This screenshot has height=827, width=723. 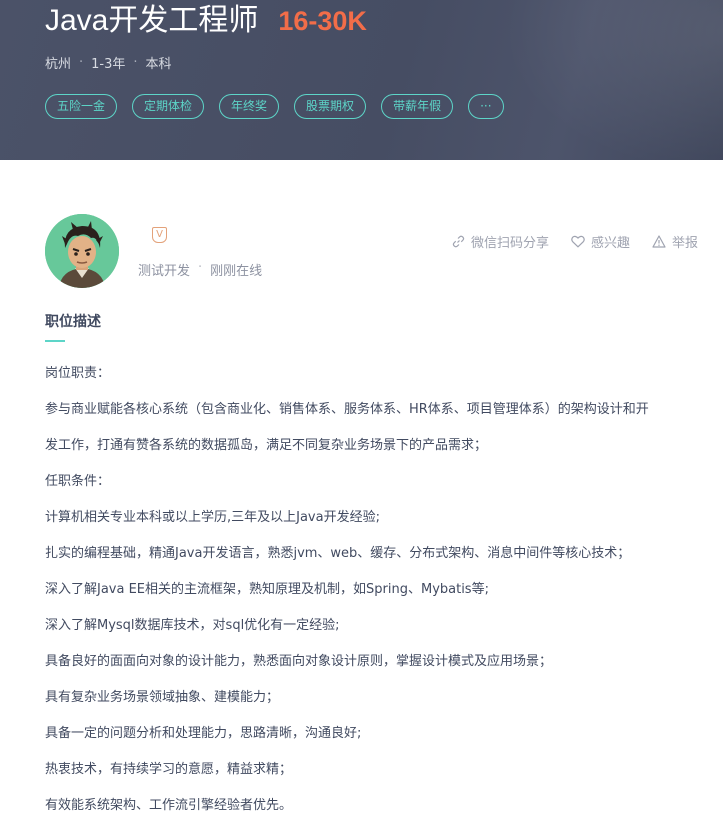 I want to click on description-line: 具备一定的问题分析和处理能力，思路清晰，沟通良好;, so click(x=203, y=733).